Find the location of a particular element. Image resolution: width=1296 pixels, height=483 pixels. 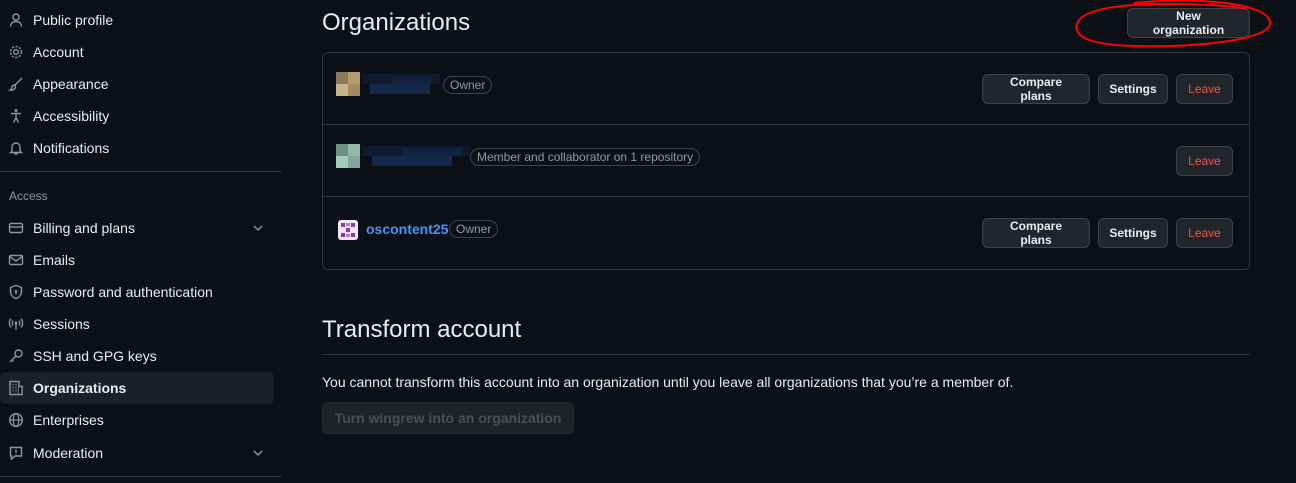

globe-icon is located at coordinates (16, 420).